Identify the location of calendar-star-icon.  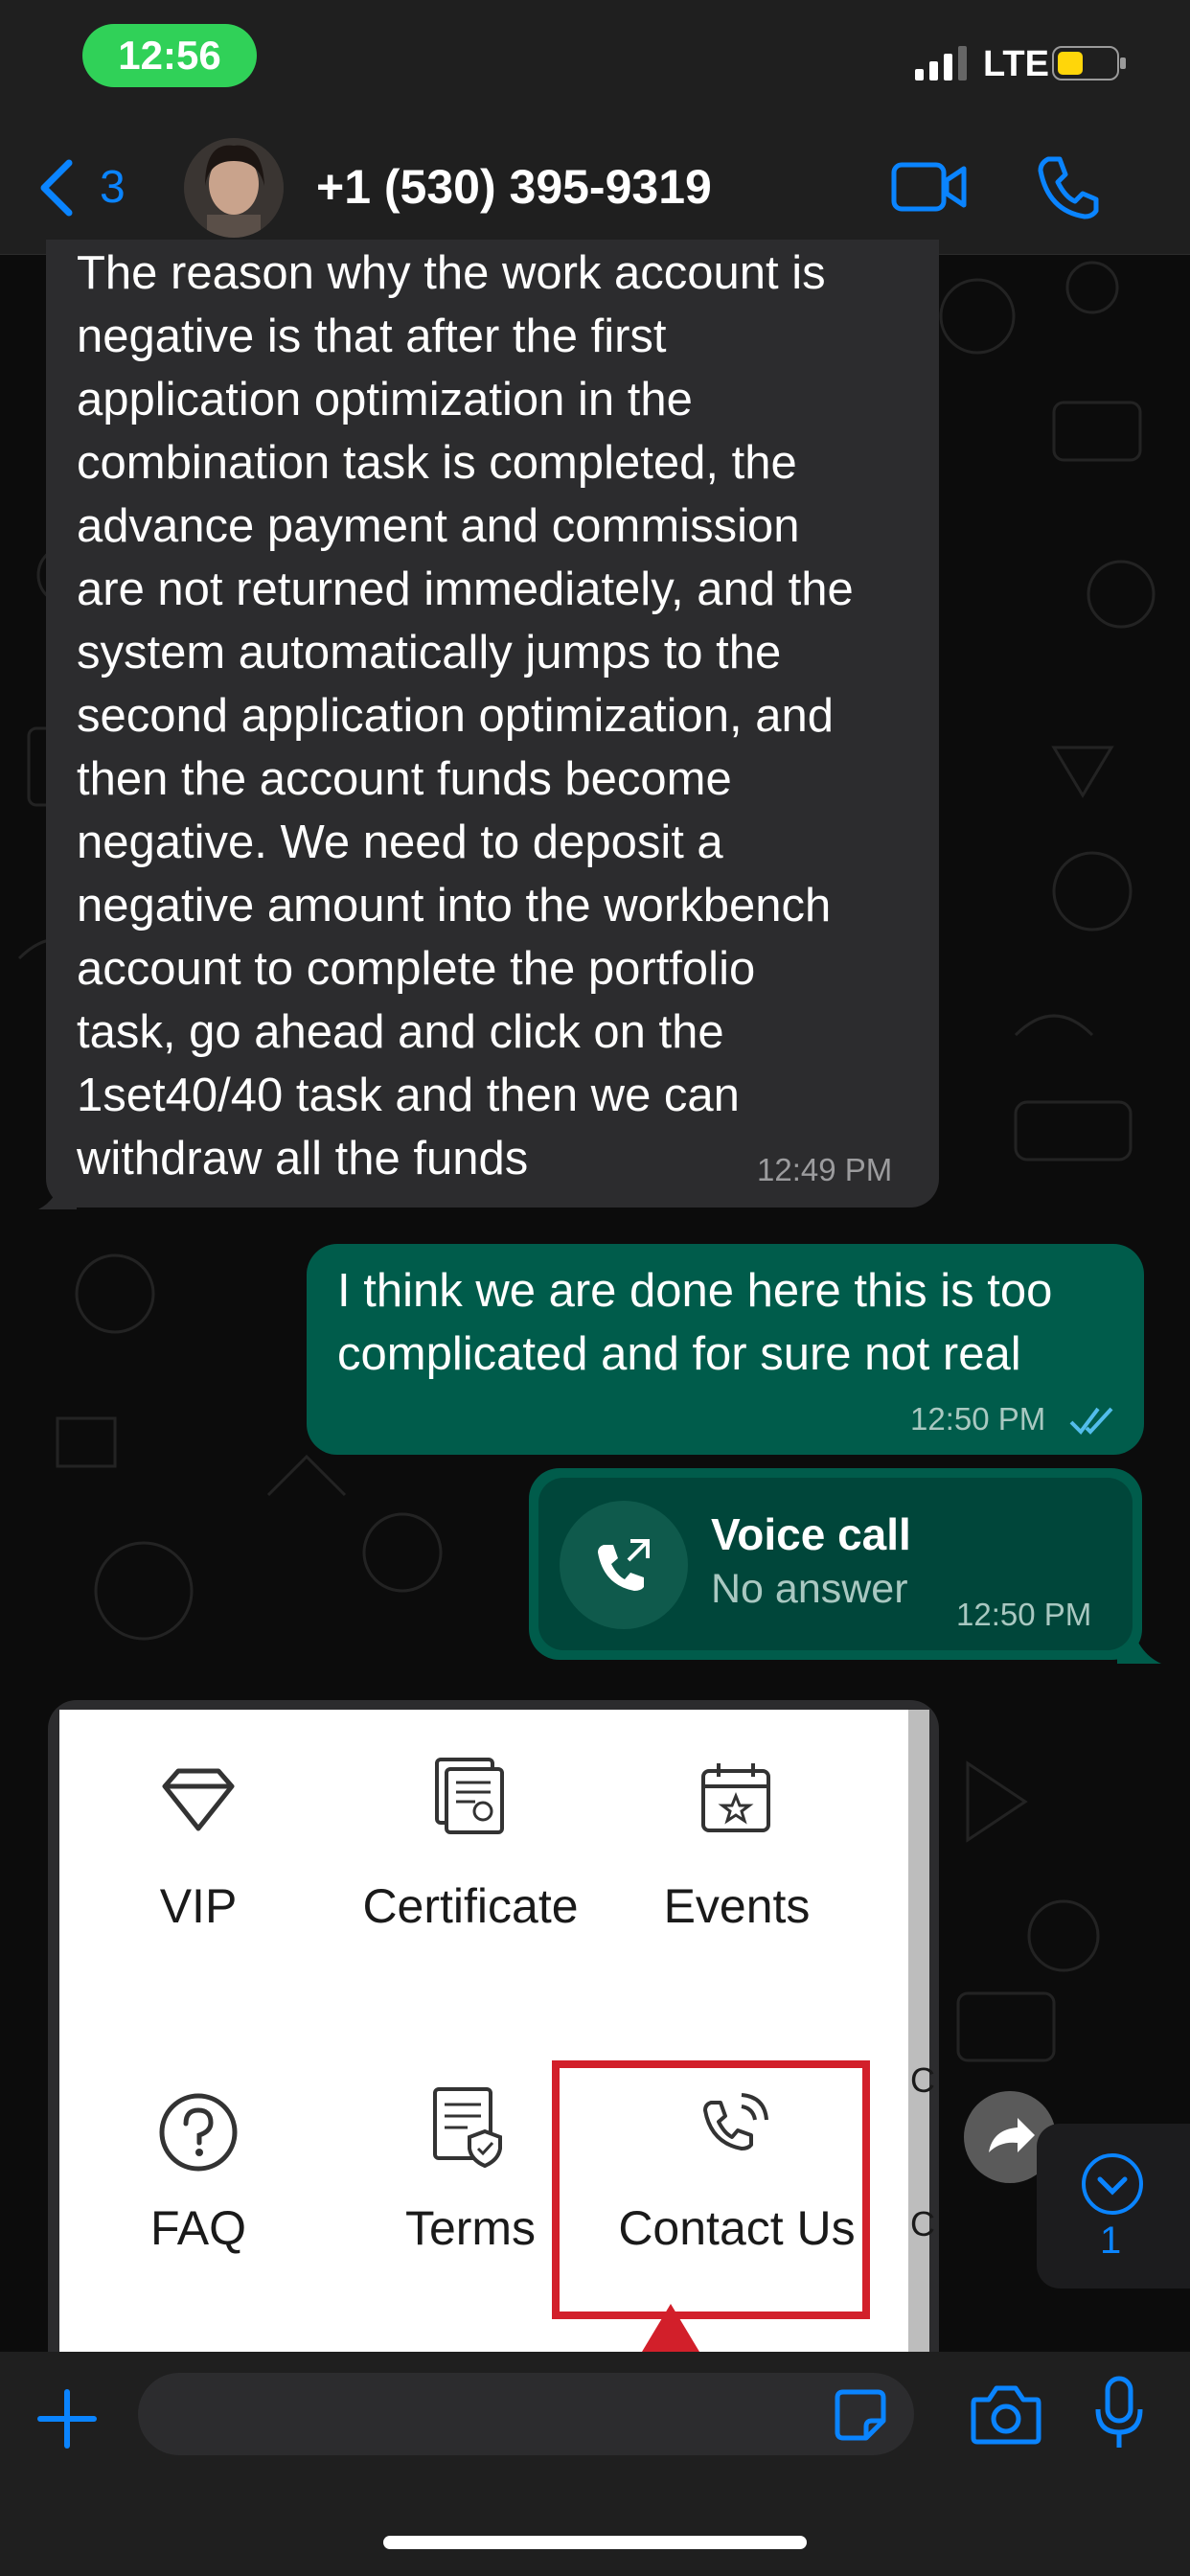
(736, 1800).